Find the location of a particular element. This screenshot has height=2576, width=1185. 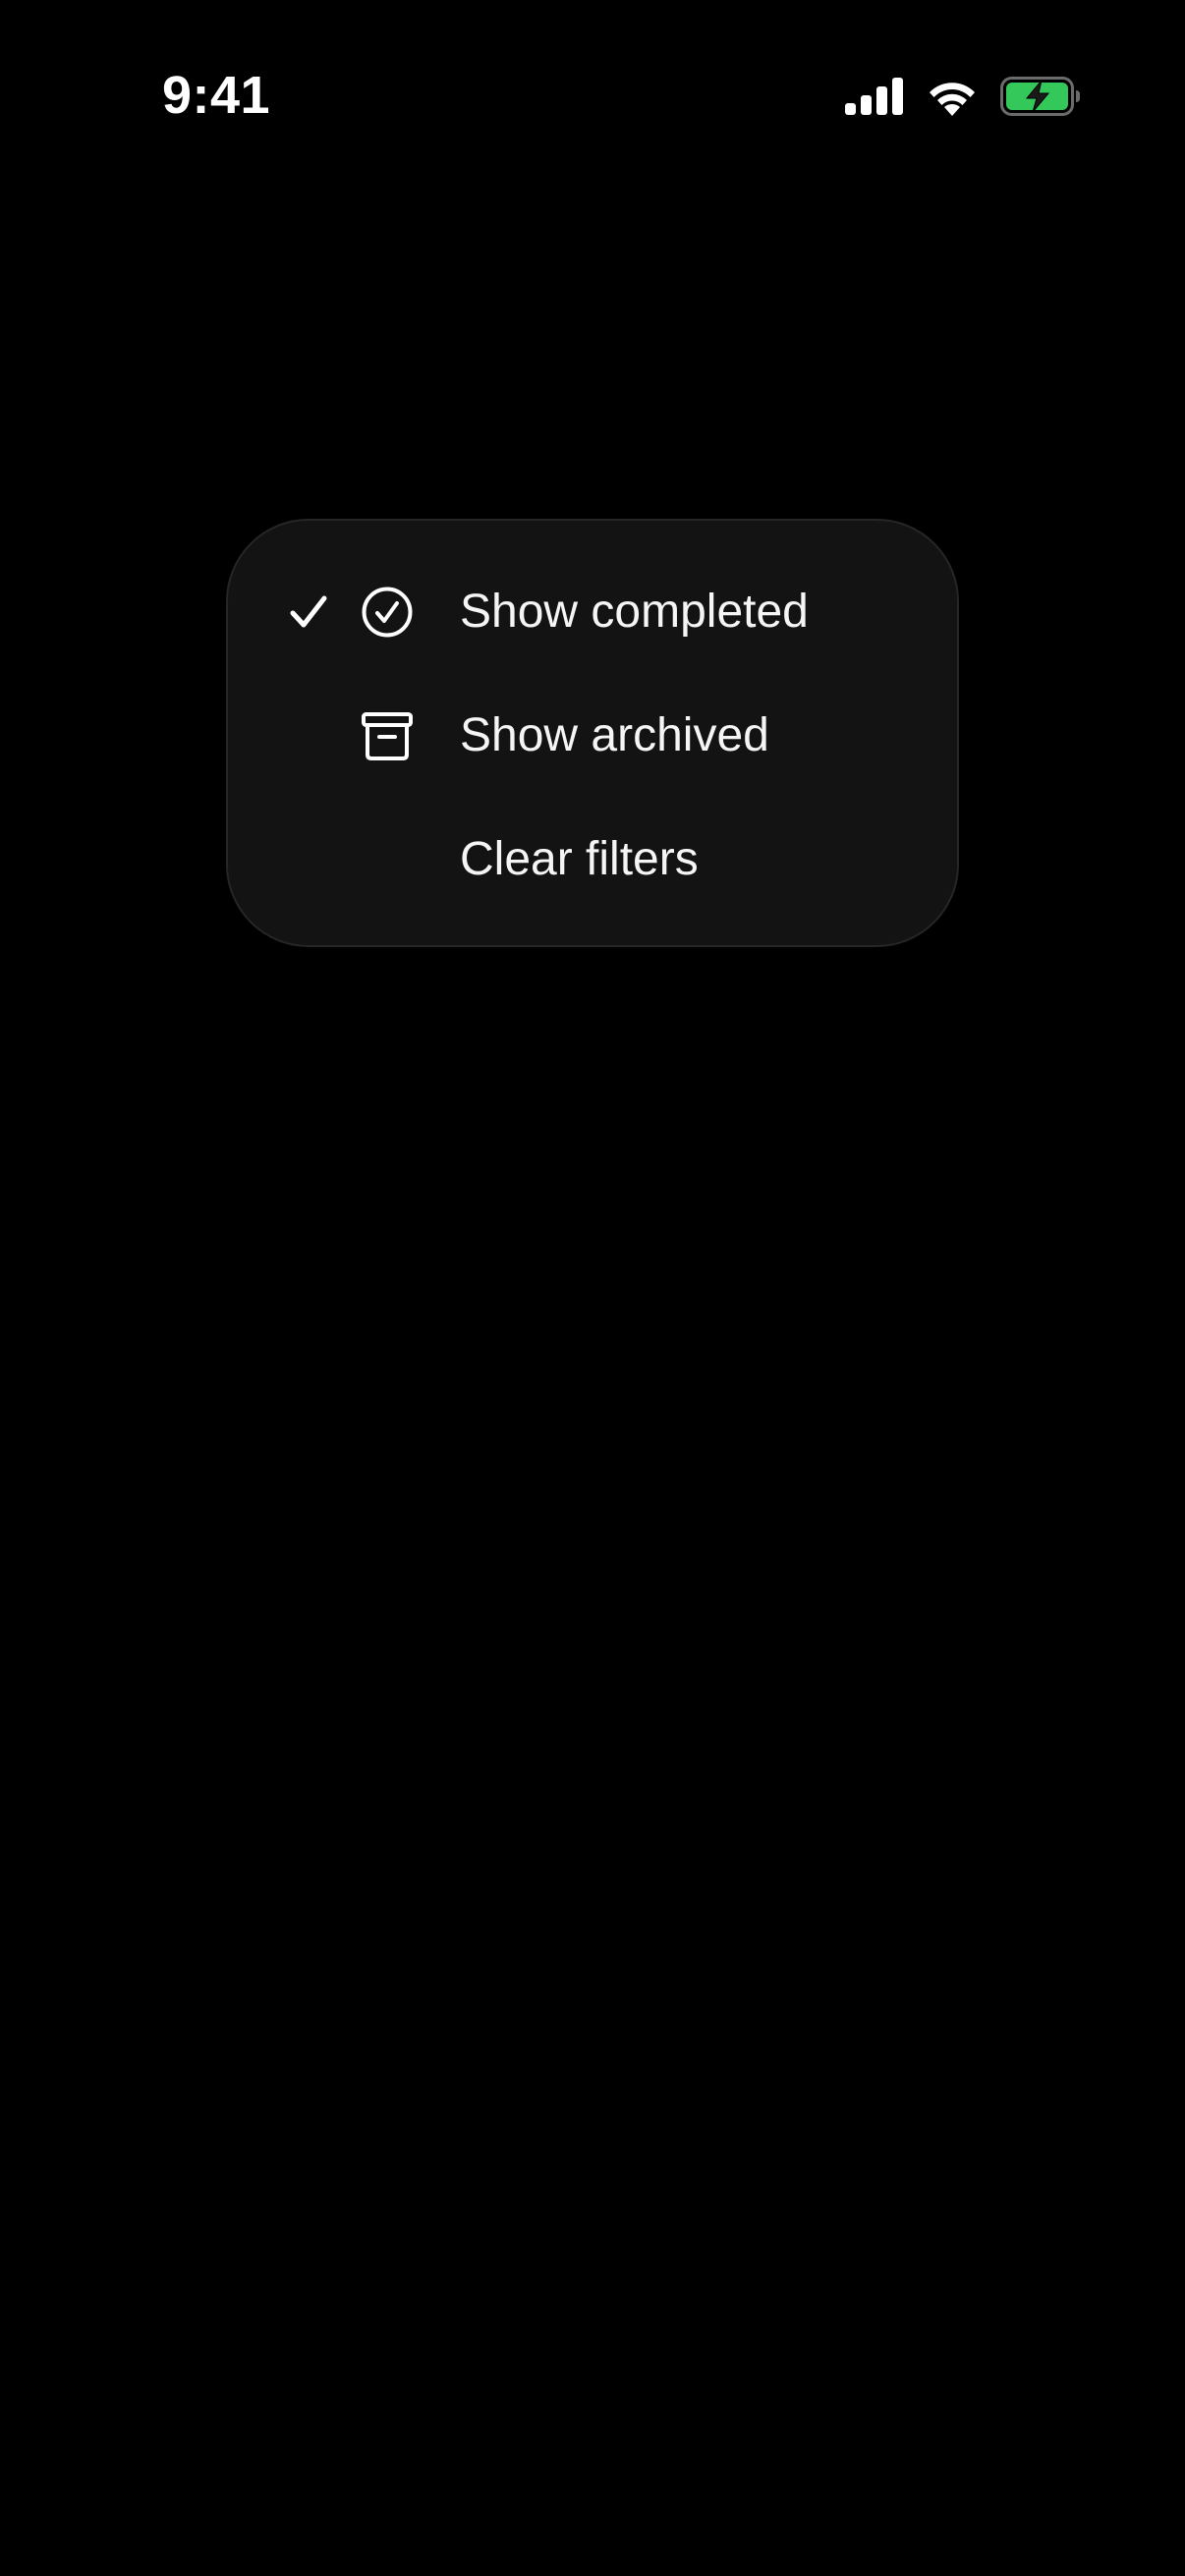

status-bar: 9:41 is located at coordinates (592, 93).